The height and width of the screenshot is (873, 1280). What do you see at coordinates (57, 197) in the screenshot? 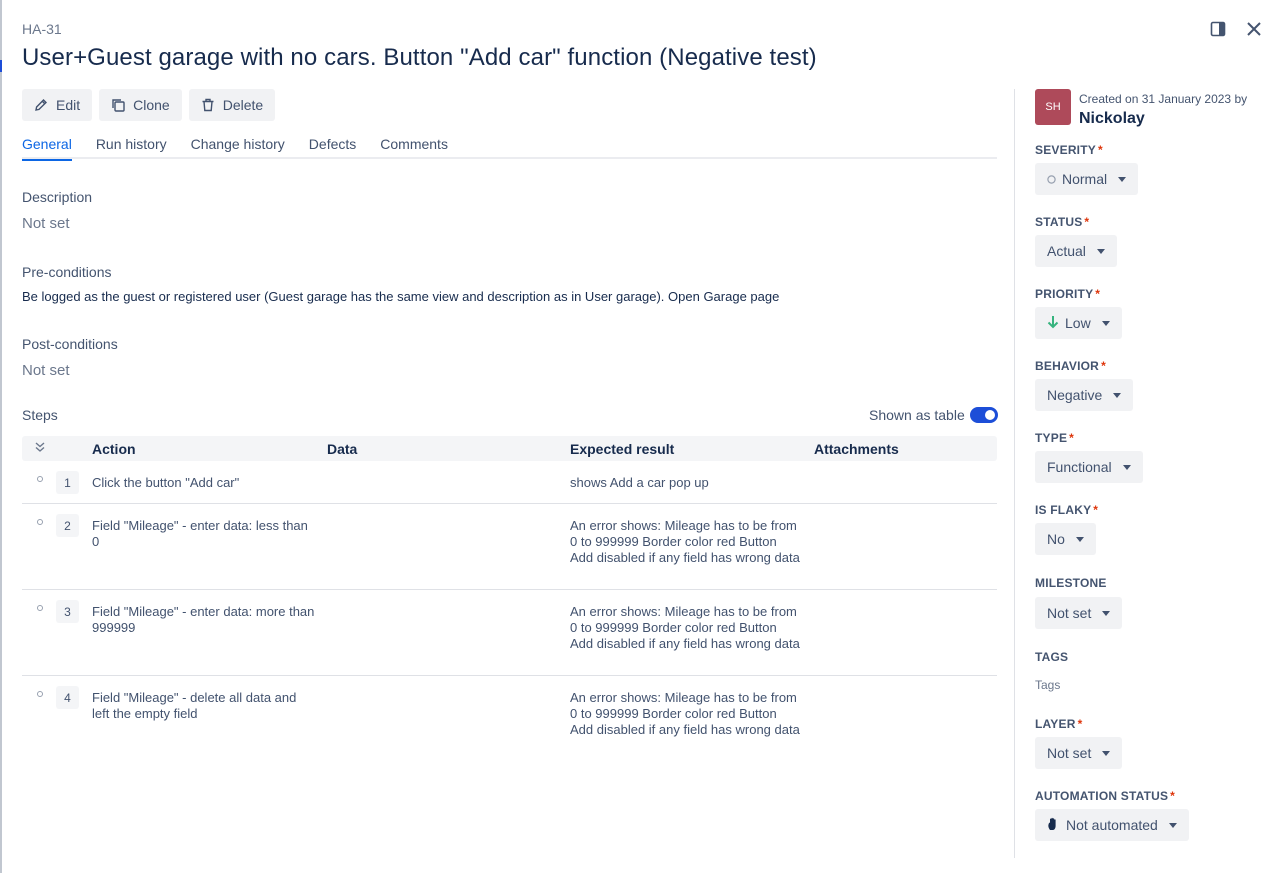
I see `description-label: Description` at bounding box center [57, 197].